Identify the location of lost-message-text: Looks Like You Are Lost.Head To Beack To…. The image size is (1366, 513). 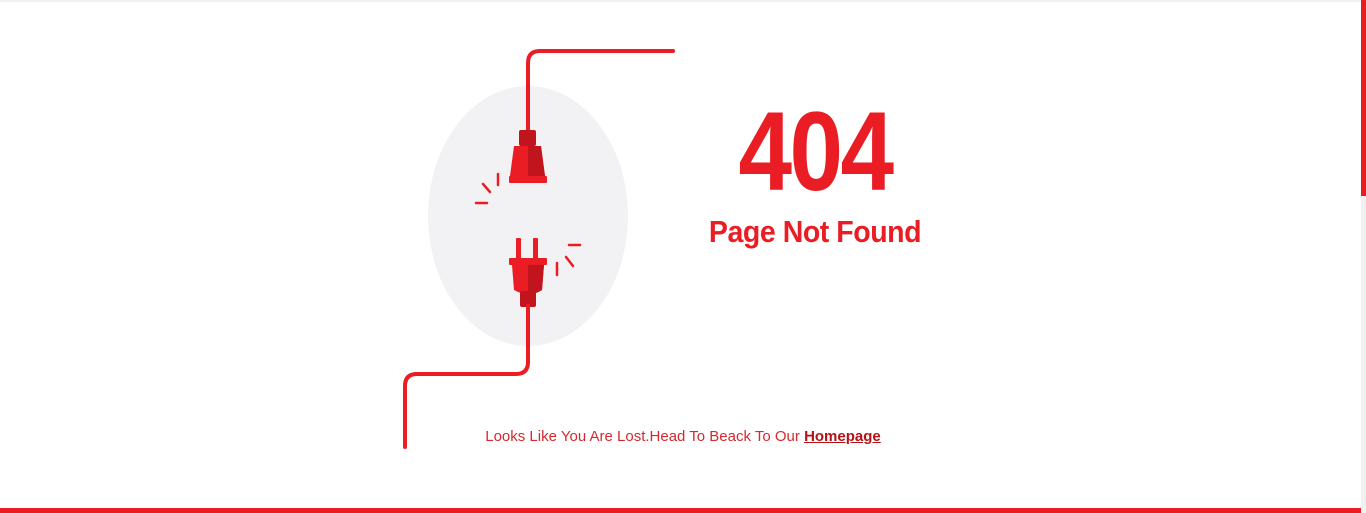
(645, 436).